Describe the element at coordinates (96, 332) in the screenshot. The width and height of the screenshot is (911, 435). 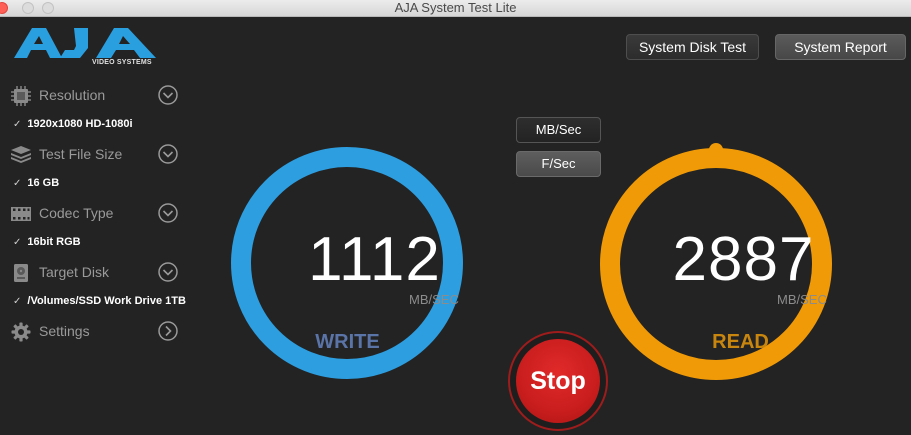
I see `sidebar-item-settings: Settings` at that location.